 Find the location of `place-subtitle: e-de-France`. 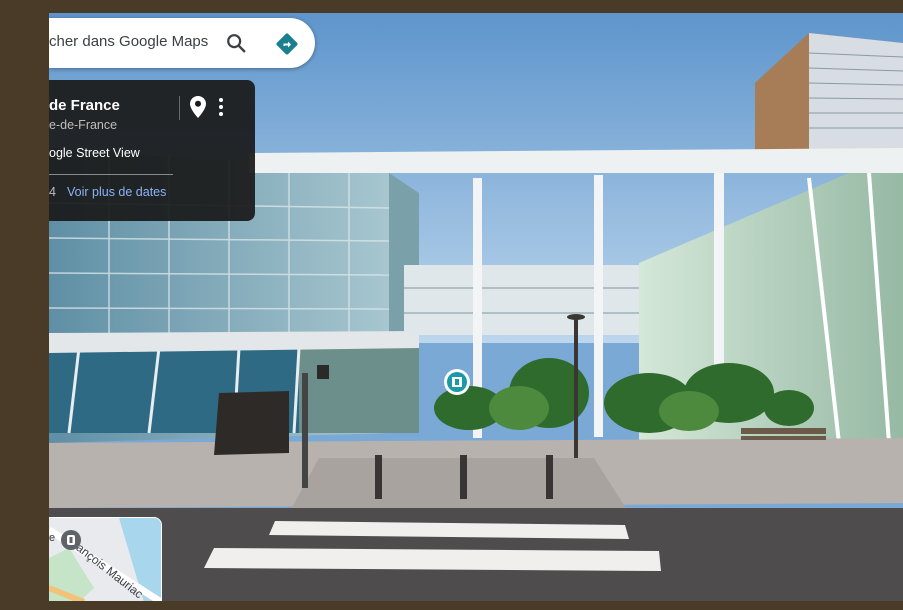

place-subtitle: e-de-France is located at coordinates (83, 125).